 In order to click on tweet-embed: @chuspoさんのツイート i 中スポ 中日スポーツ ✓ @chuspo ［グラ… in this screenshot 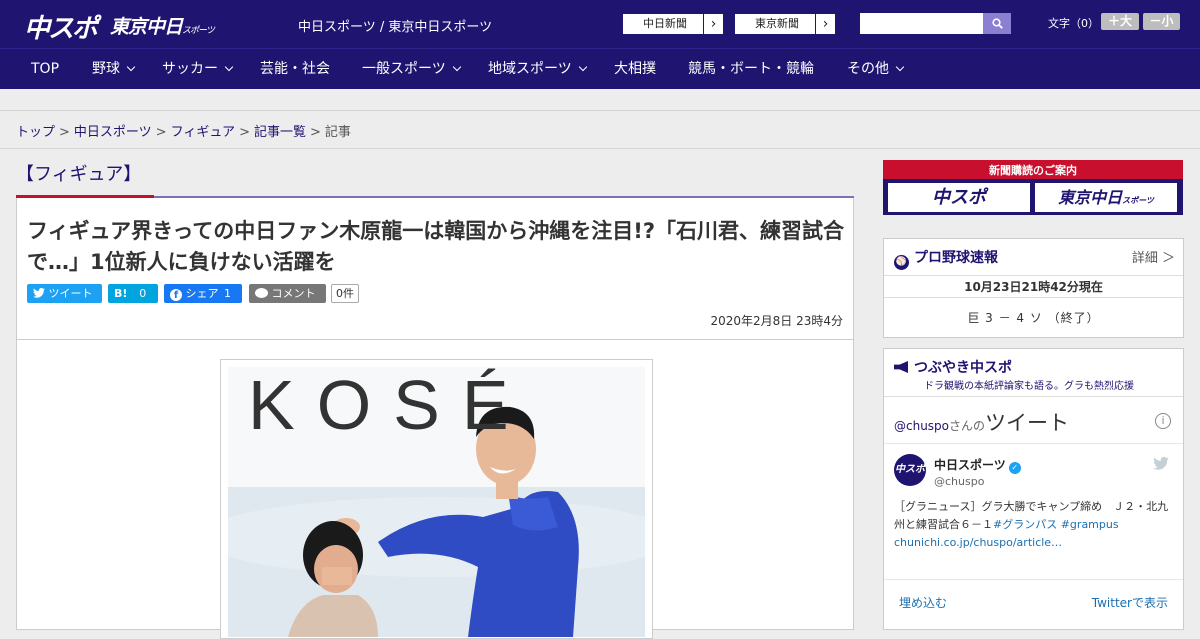, I will do `click(1033, 513)`.